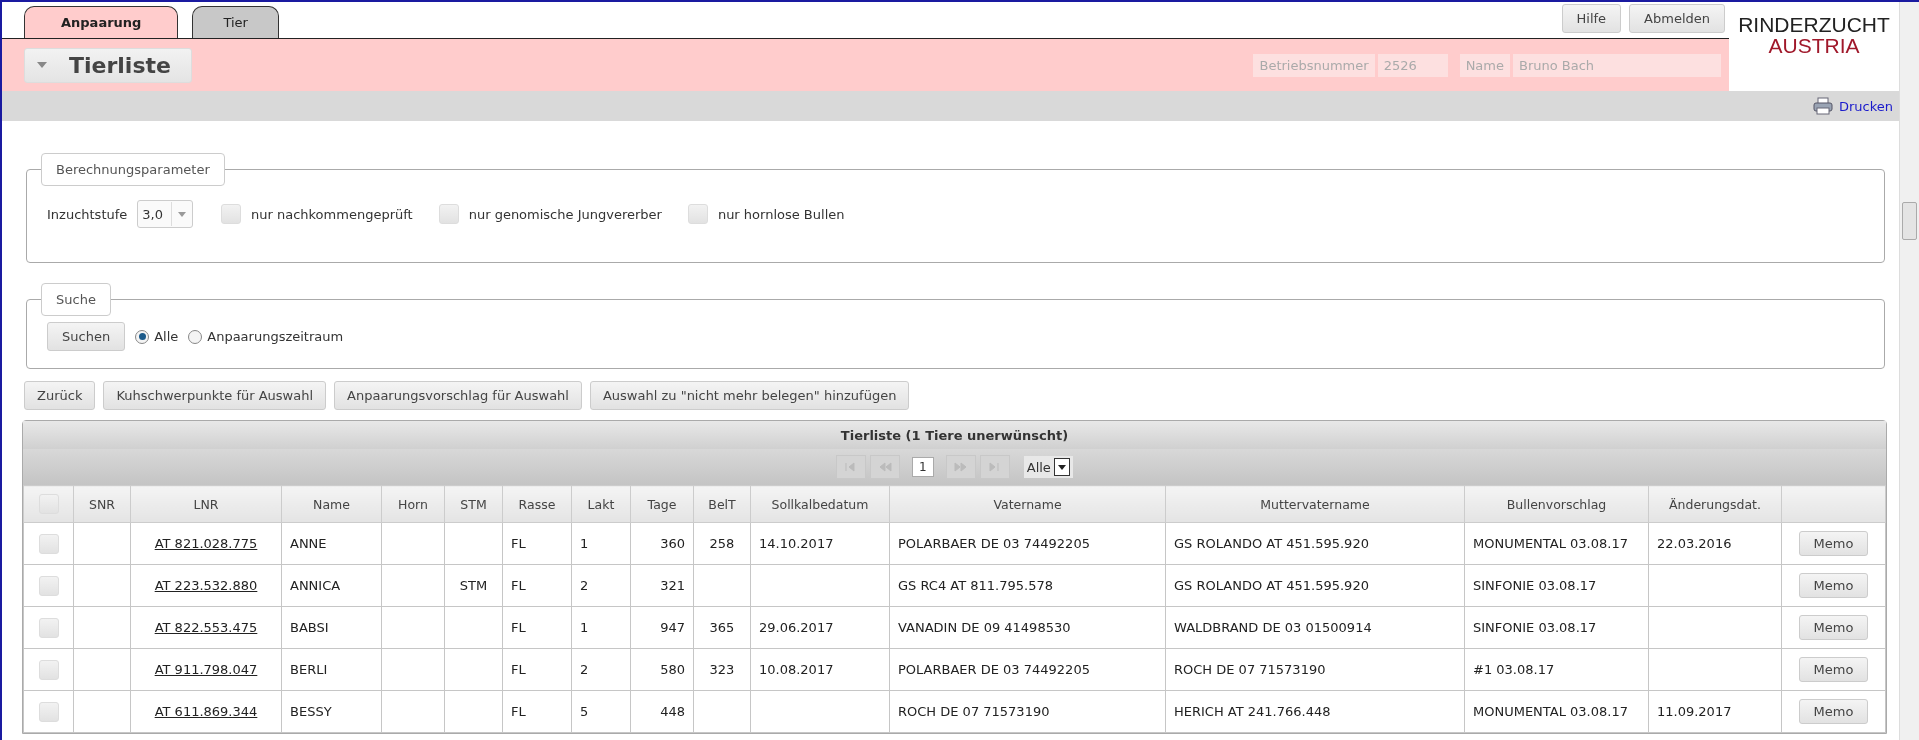 This screenshot has width=1919, height=740. I want to click on table-cell: 258, so click(722, 543).